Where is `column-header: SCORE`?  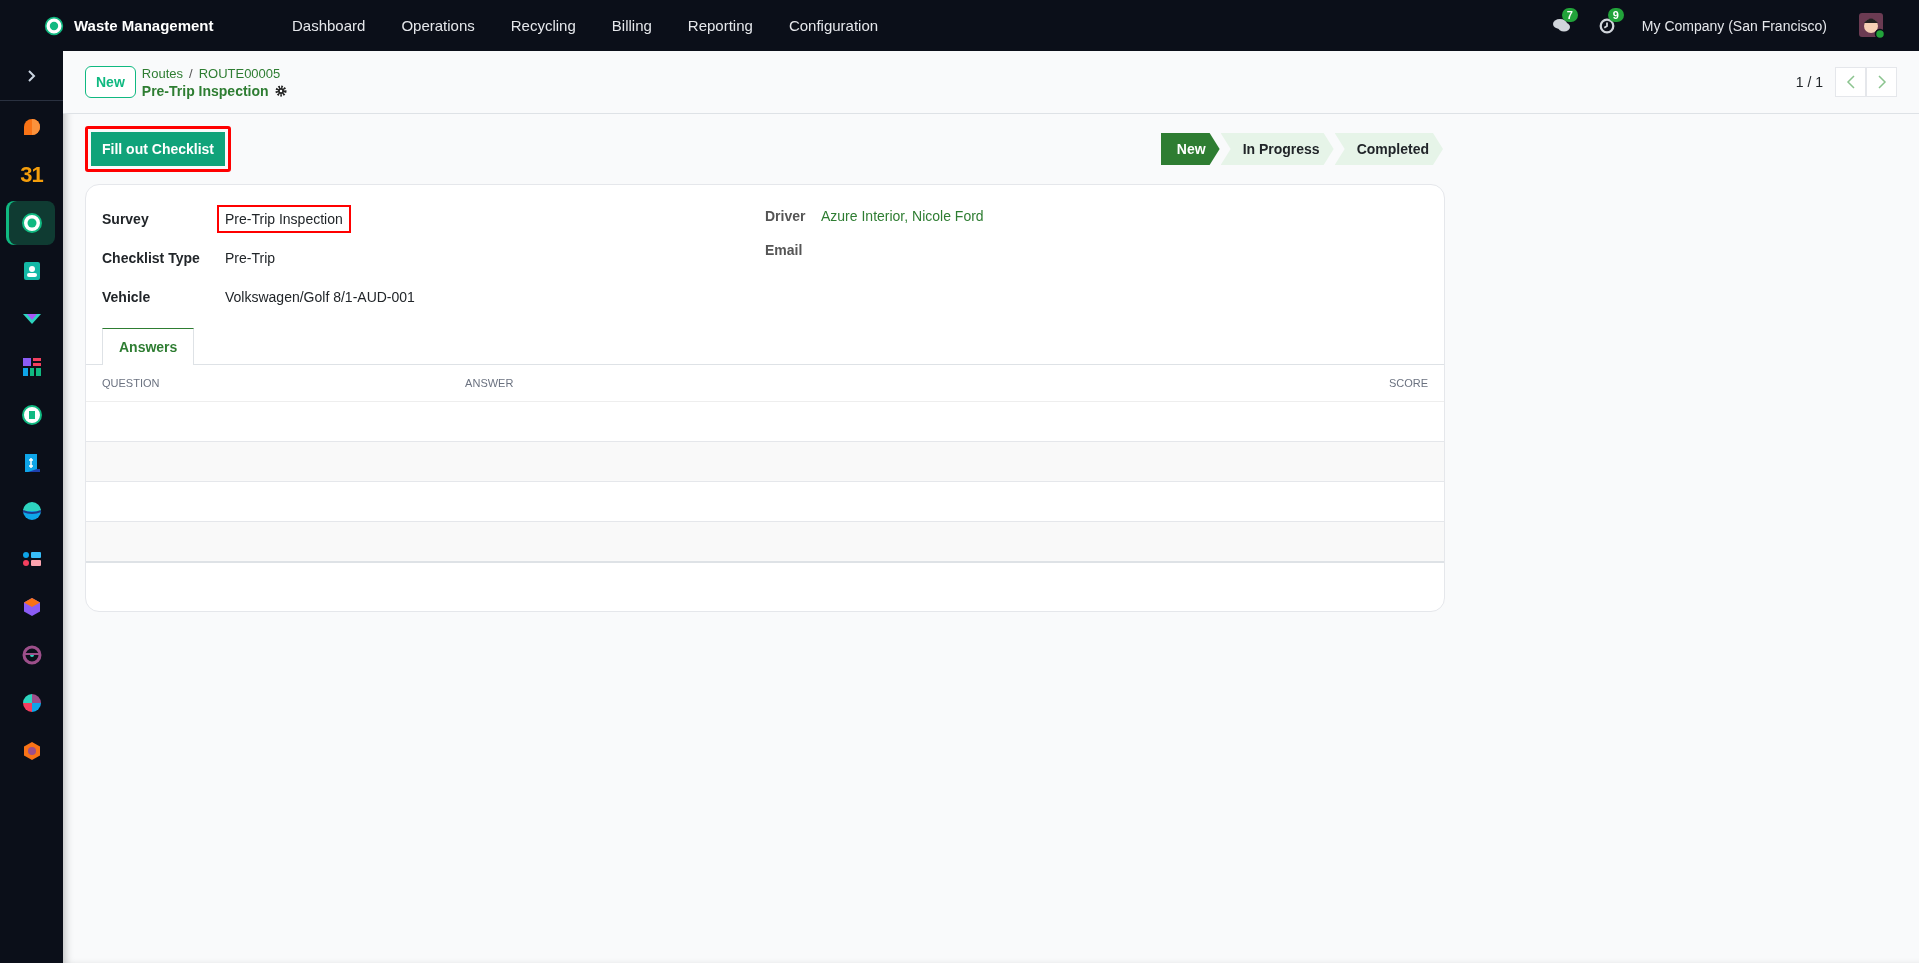 column-header: SCORE is located at coordinates (1299, 383).